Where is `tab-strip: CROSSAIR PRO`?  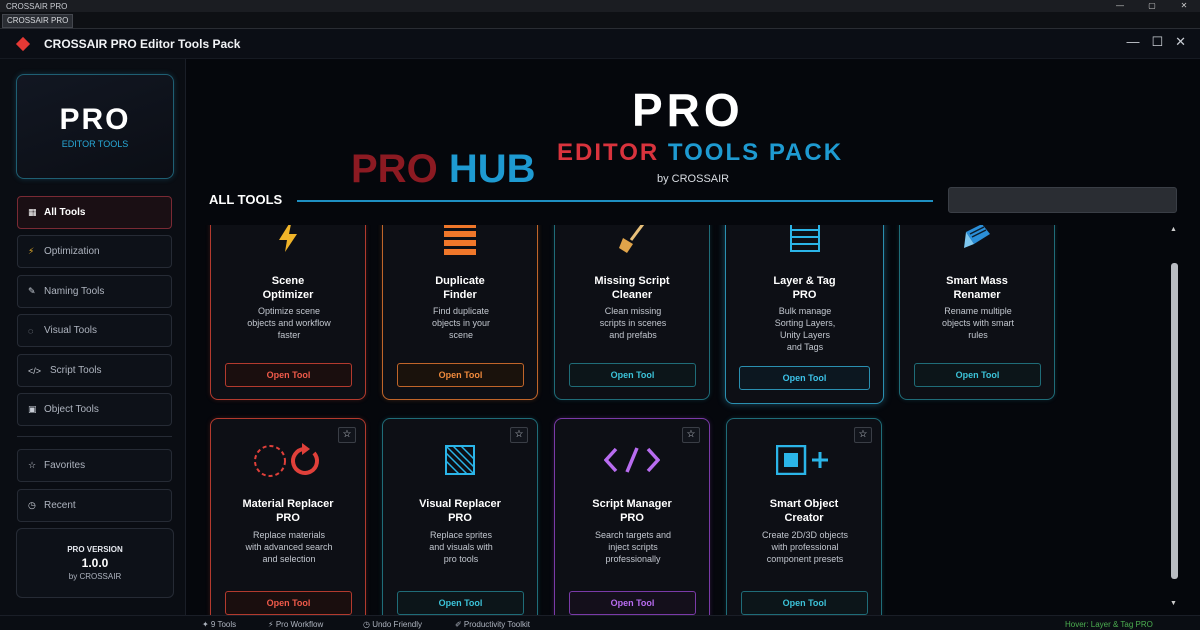 tab-strip: CROSSAIR PRO is located at coordinates (600, 20).